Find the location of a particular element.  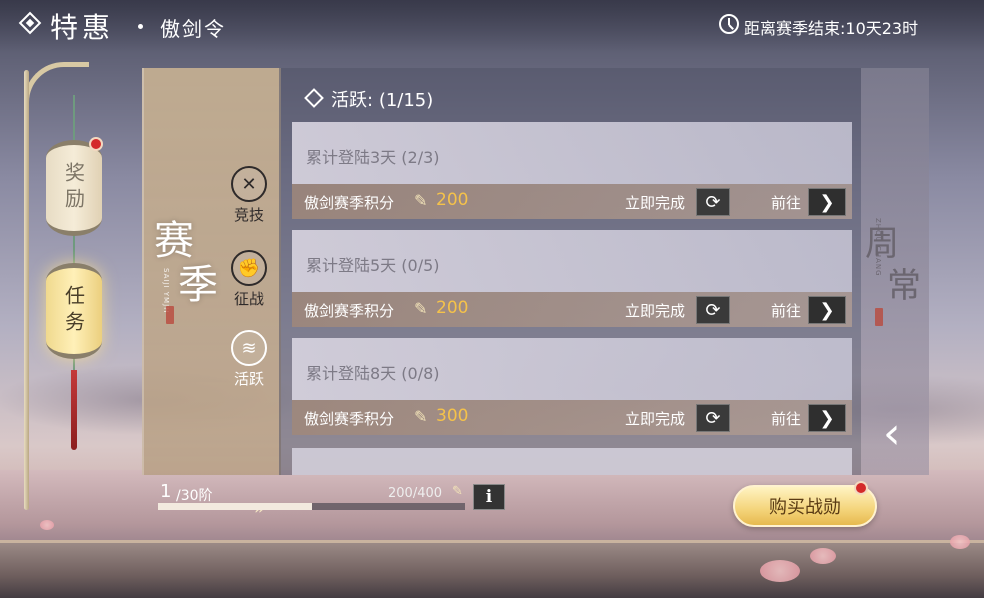

section-title: 活跃: (1/15) is located at coordinates (369, 99).